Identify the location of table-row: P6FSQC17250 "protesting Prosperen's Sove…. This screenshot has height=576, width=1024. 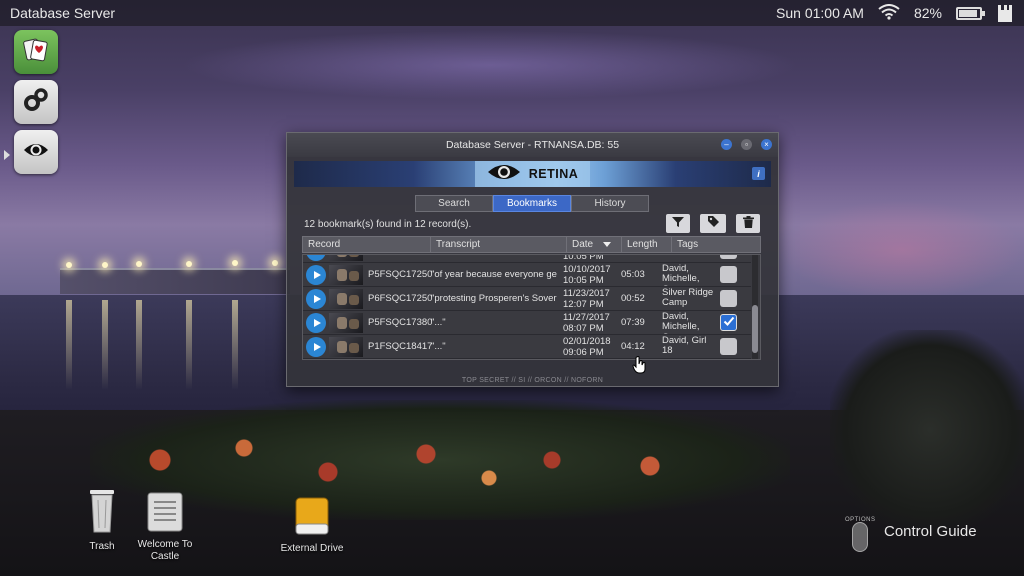
(527, 299).